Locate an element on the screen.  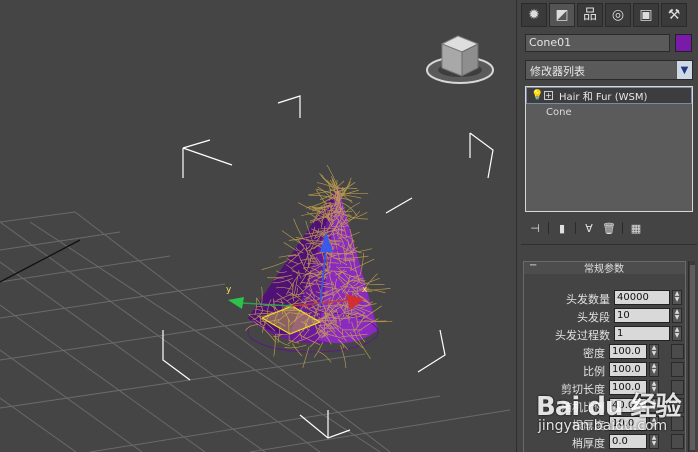
y-axis-label: y is located at coordinates (229, 290).